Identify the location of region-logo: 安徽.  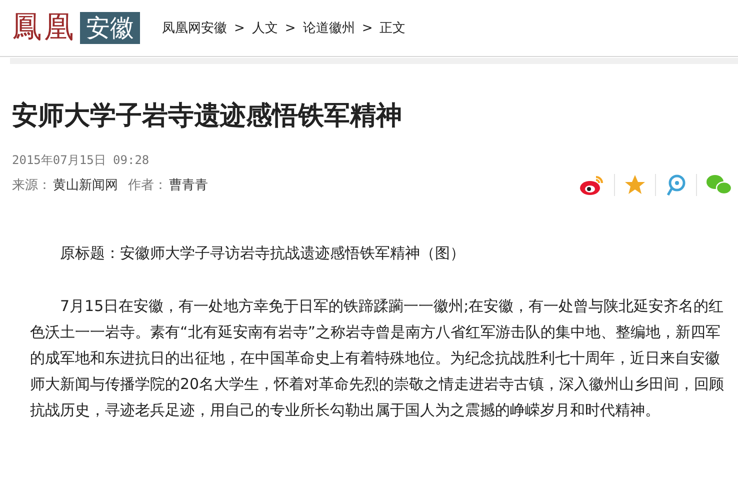
(110, 28).